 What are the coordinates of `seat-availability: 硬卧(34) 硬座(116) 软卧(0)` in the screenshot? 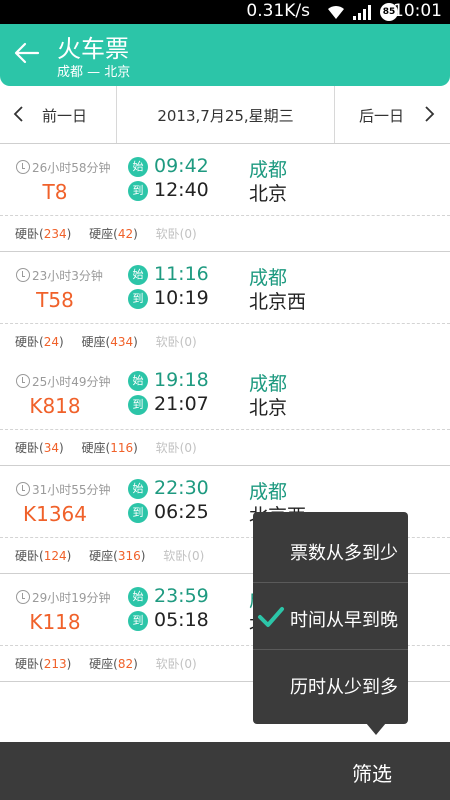 It's located at (113, 447).